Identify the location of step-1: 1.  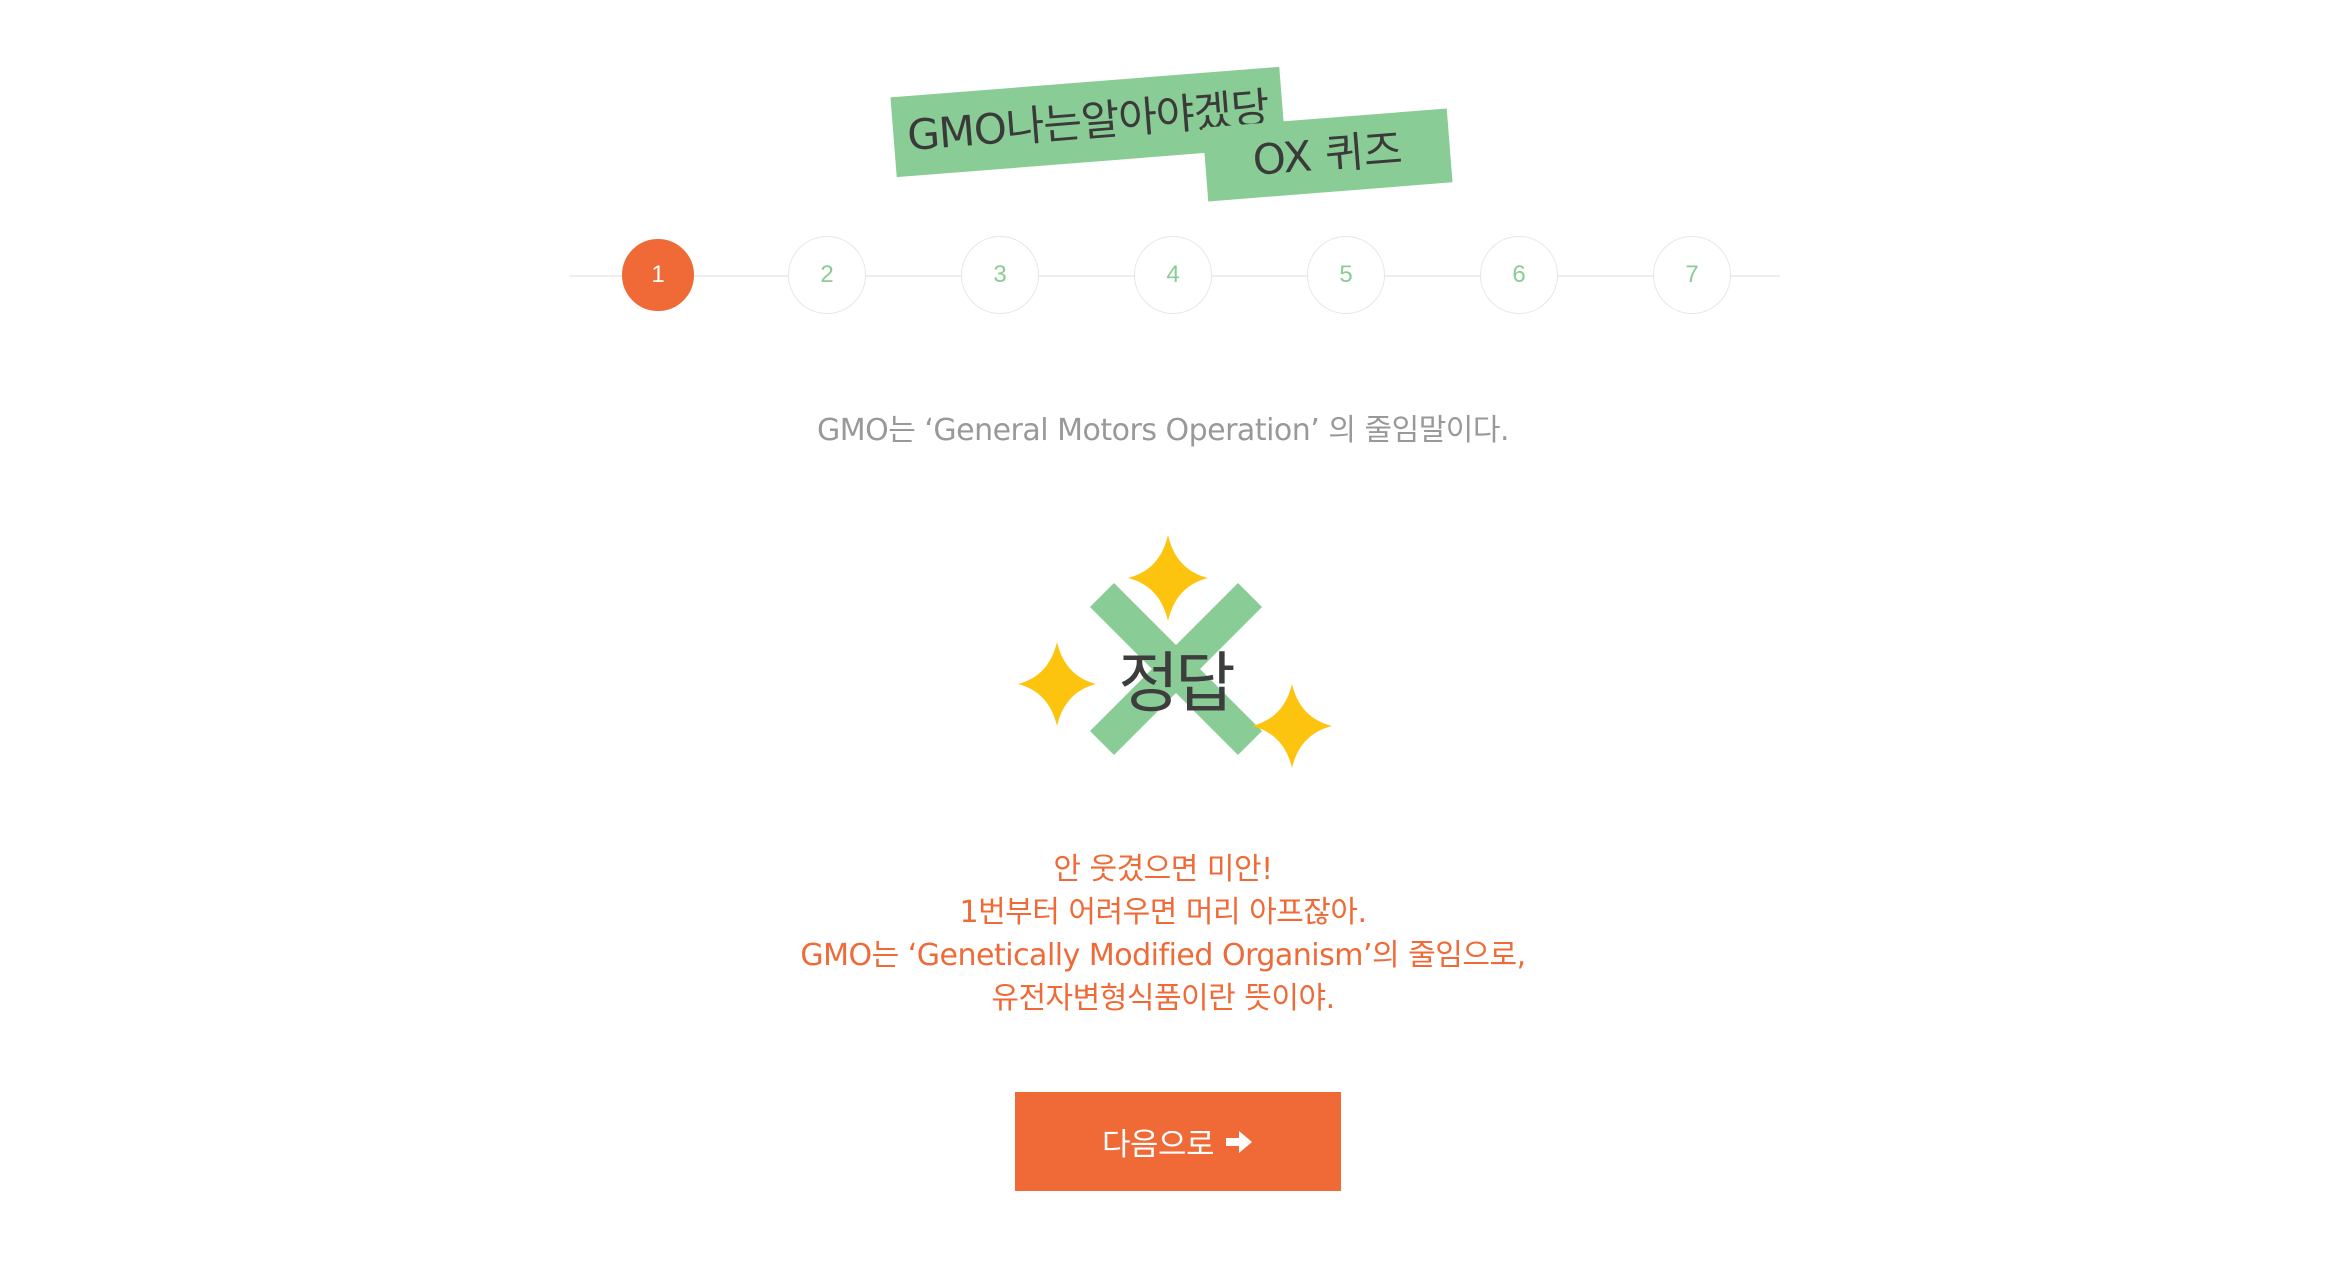
(658, 275).